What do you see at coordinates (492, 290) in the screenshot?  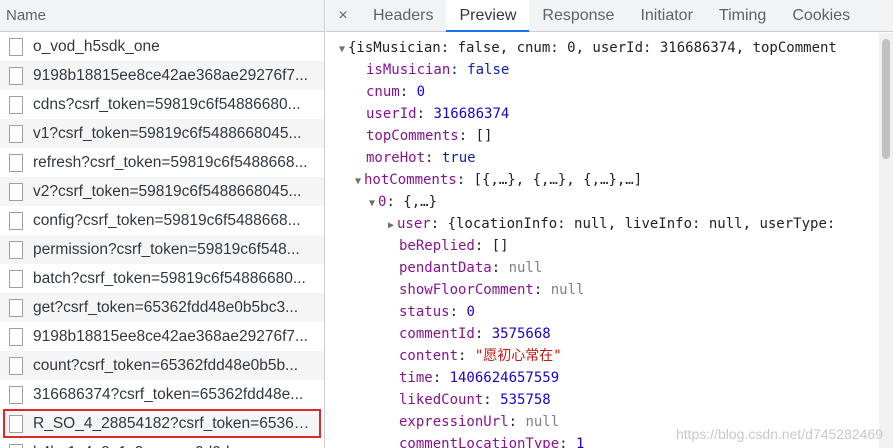 I see `tree-prop-showFloorComment: showFloorComment: null` at bounding box center [492, 290].